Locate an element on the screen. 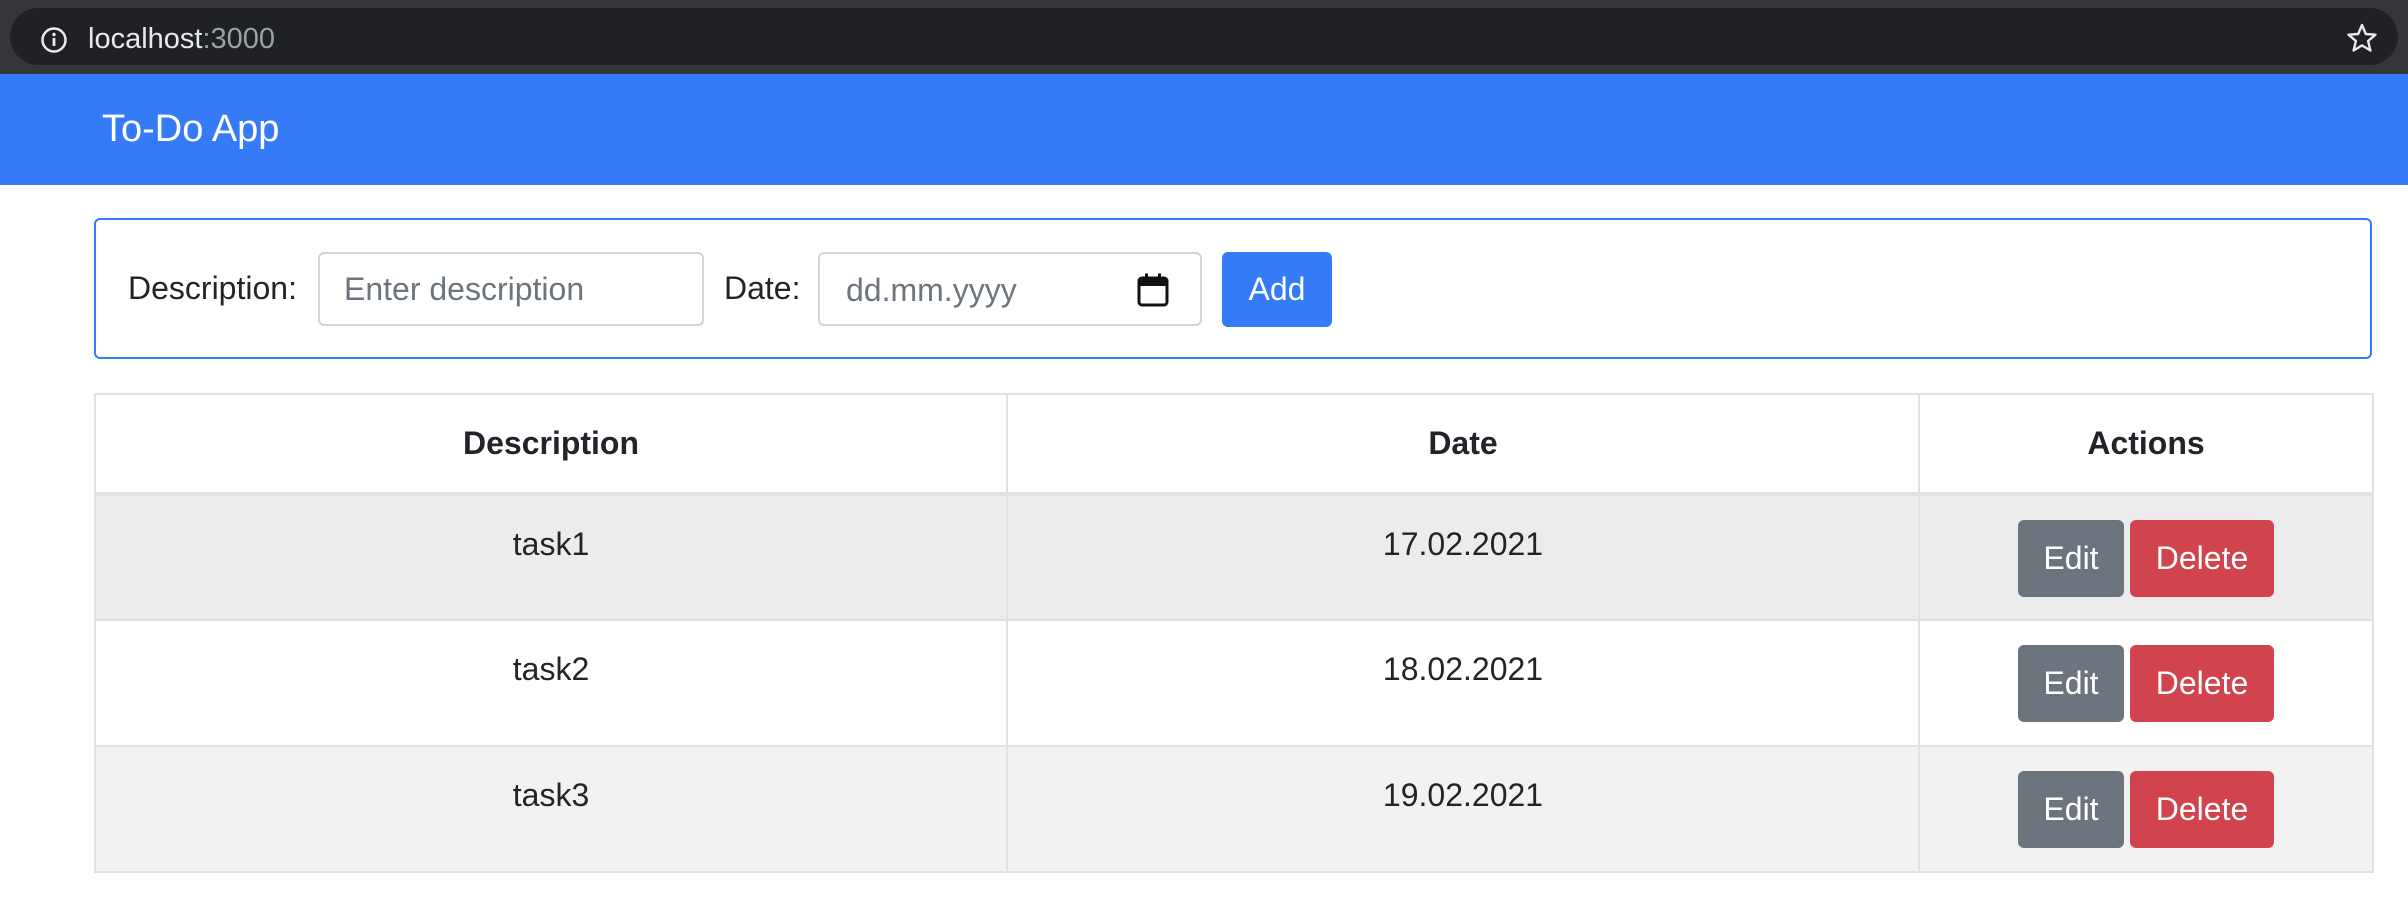 This screenshot has width=2408, height=922. app-brand: To-Do App is located at coordinates (190, 129).